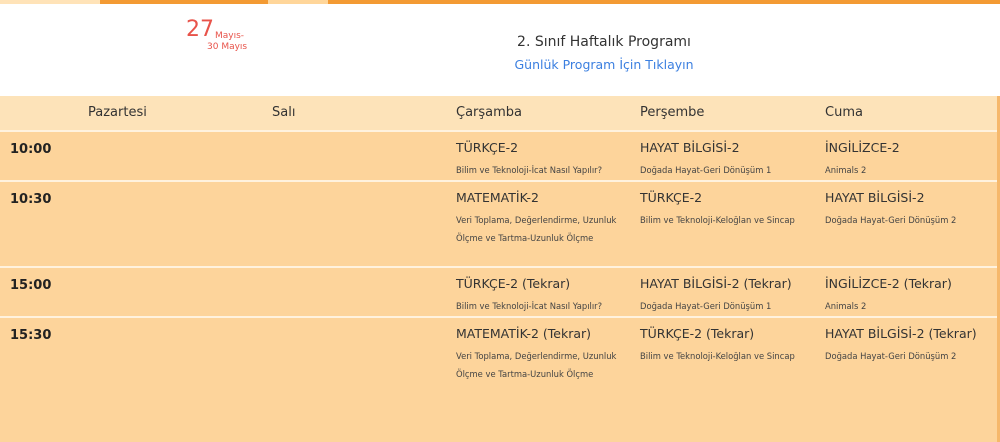 Image resolution: width=1000 pixels, height=442 pixels. Describe the element at coordinates (284, 112) in the screenshot. I see `header-sali: Salı` at that location.